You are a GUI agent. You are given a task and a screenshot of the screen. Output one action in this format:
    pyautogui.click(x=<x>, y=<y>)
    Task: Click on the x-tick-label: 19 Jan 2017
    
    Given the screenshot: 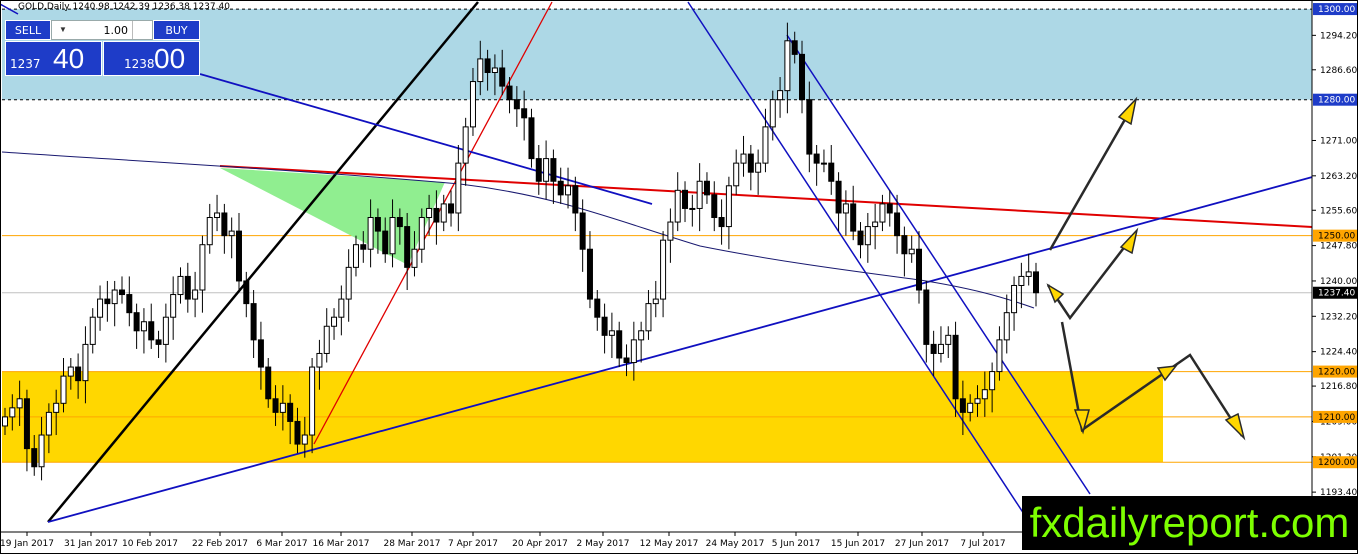 What is the action you would take?
    pyautogui.click(x=27, y=544)
    